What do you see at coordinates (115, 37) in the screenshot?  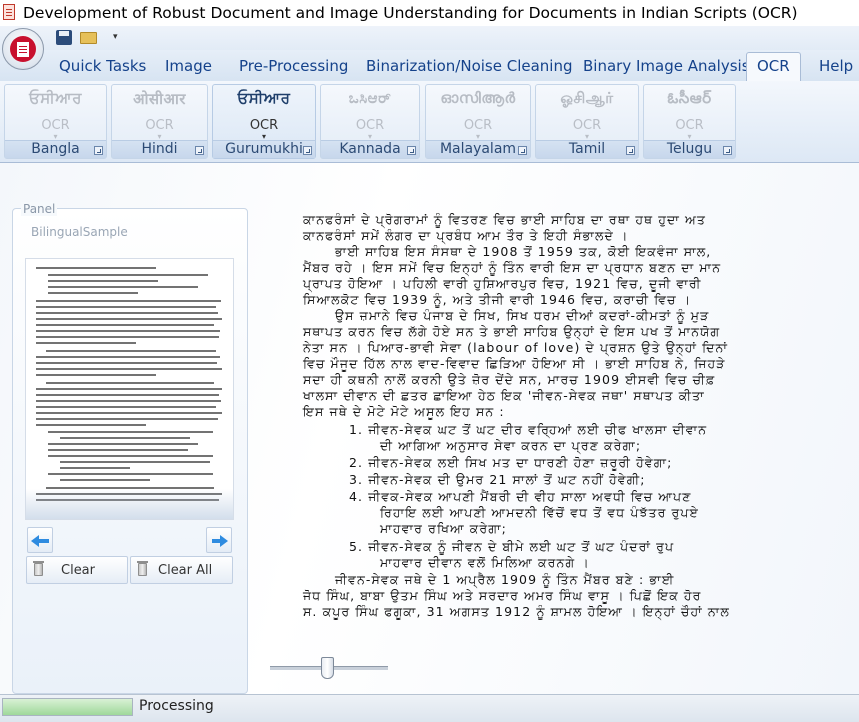 I see `customize-toolbar-dropdown-icon: ▾` at bounding box center [115, 37].